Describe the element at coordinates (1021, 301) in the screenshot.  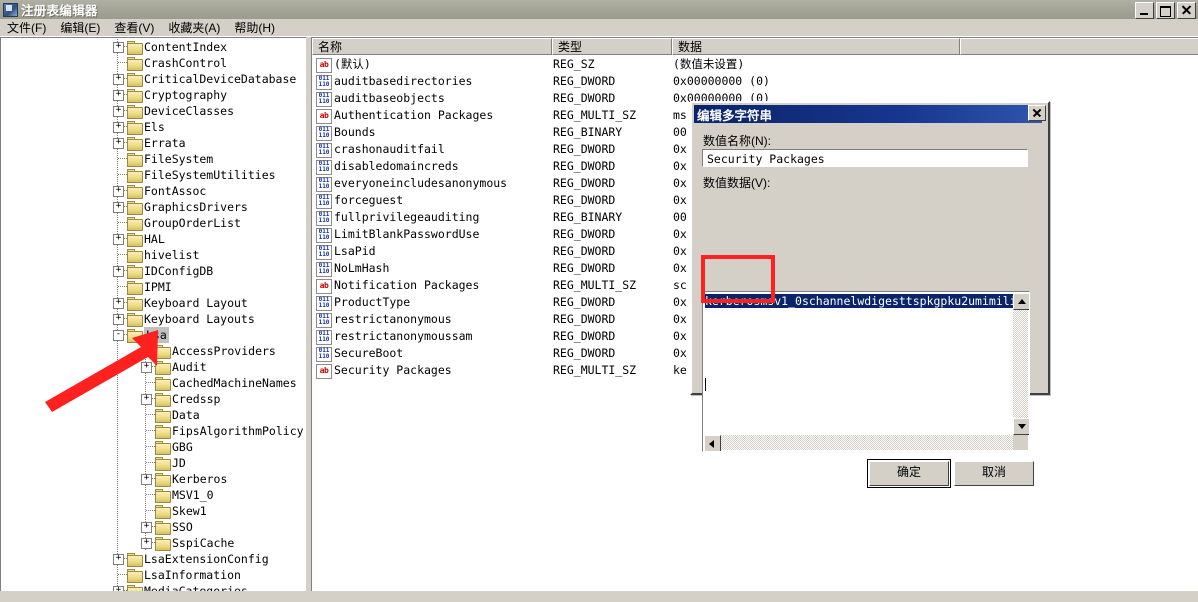
I see `textarea-scroll-up-button` at that location.